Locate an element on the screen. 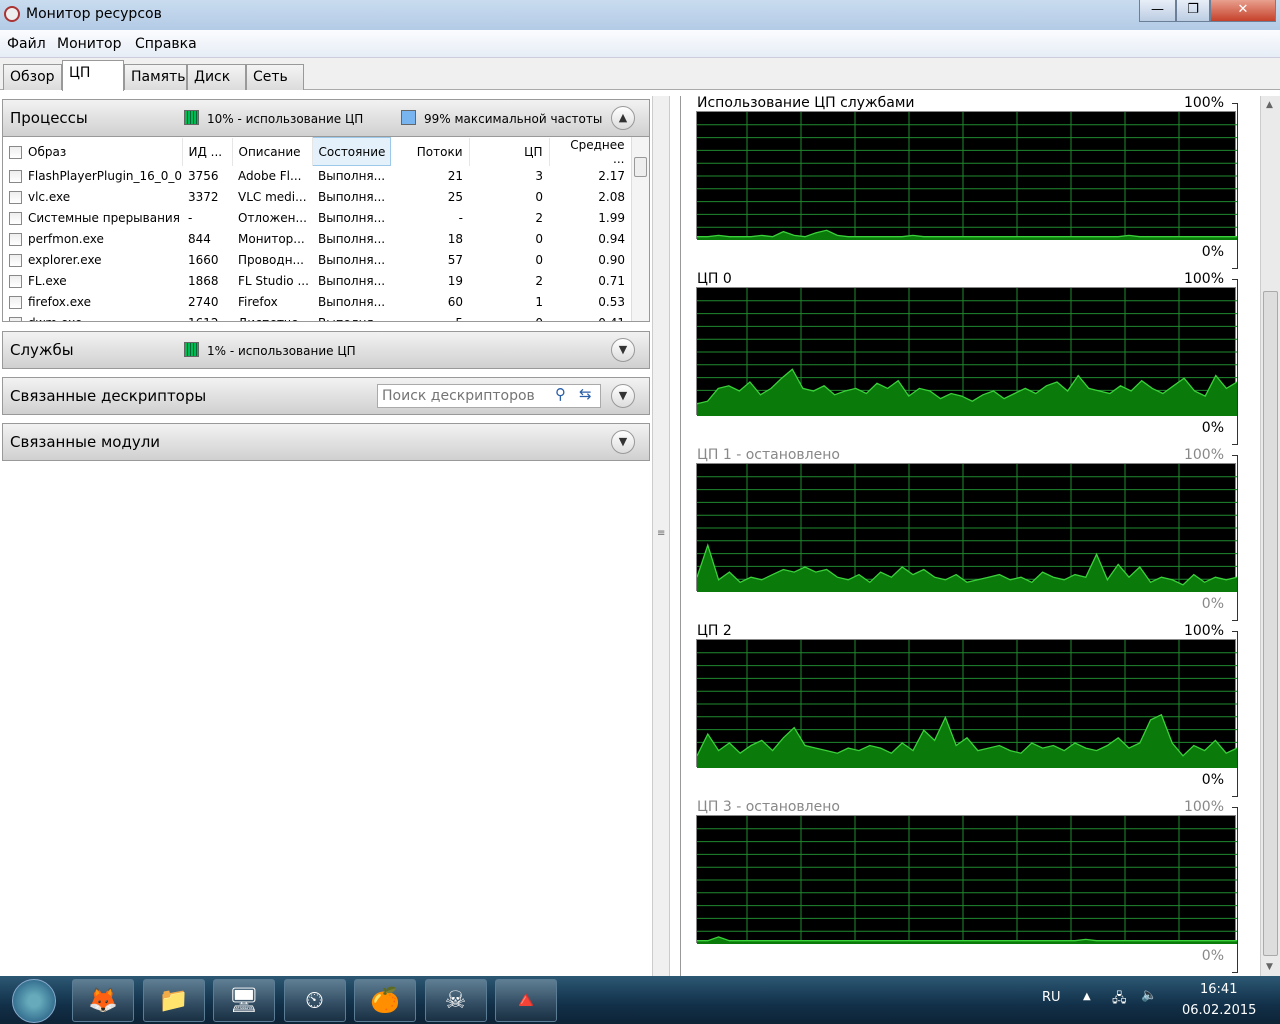 This screenshot has height=1024, width=1280. graphs-scrollbar: ▲ ▼ is located at coordinates (1270, 536).